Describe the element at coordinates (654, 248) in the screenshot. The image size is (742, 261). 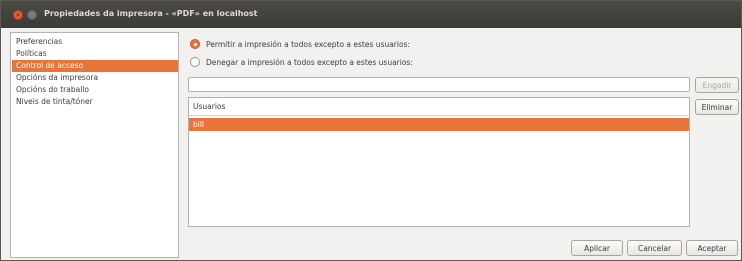
I see `cancel-button: Cancelar` at that location.